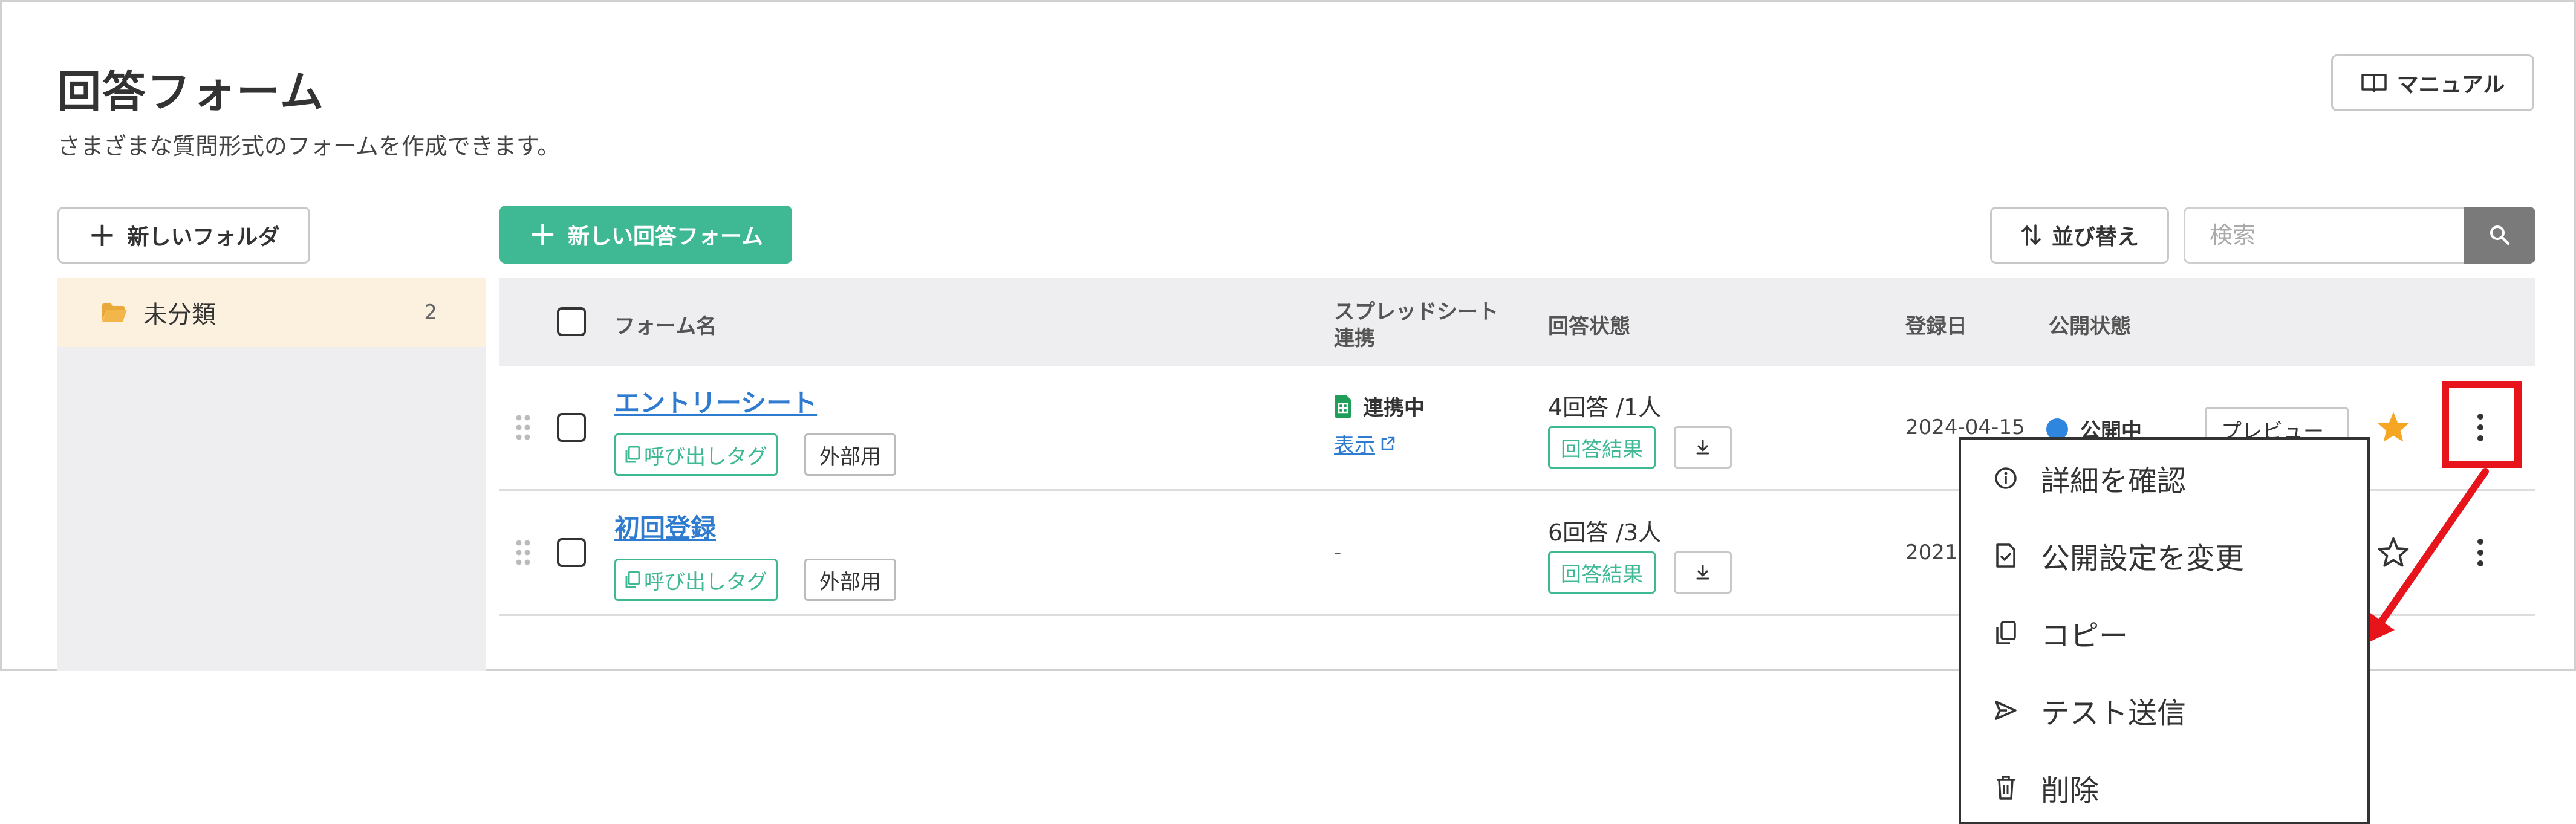 This screenshot has height=824, width=2576. What do you see at coordinates (271, 312) in the screenshot?
I see `folder-item-uncategorized: 未分類 2` at bounding box center [271, 312].